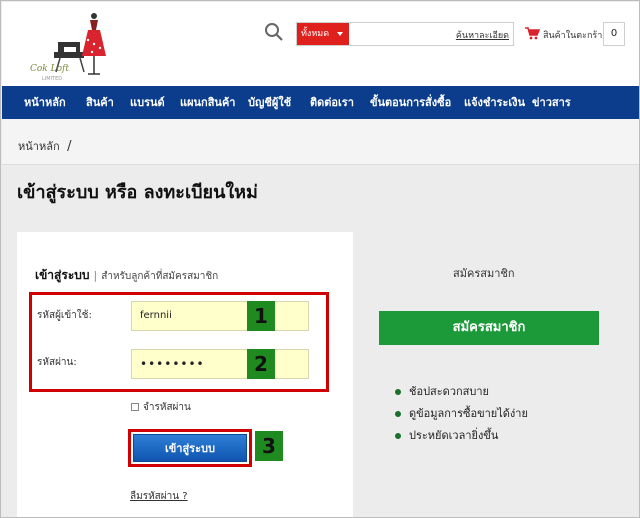 The height and width of the screenshot is (518, 640). Describe the element at coordinates (261, 364) in the screenshot. I see `annotation-badge-2: 2` at that location.